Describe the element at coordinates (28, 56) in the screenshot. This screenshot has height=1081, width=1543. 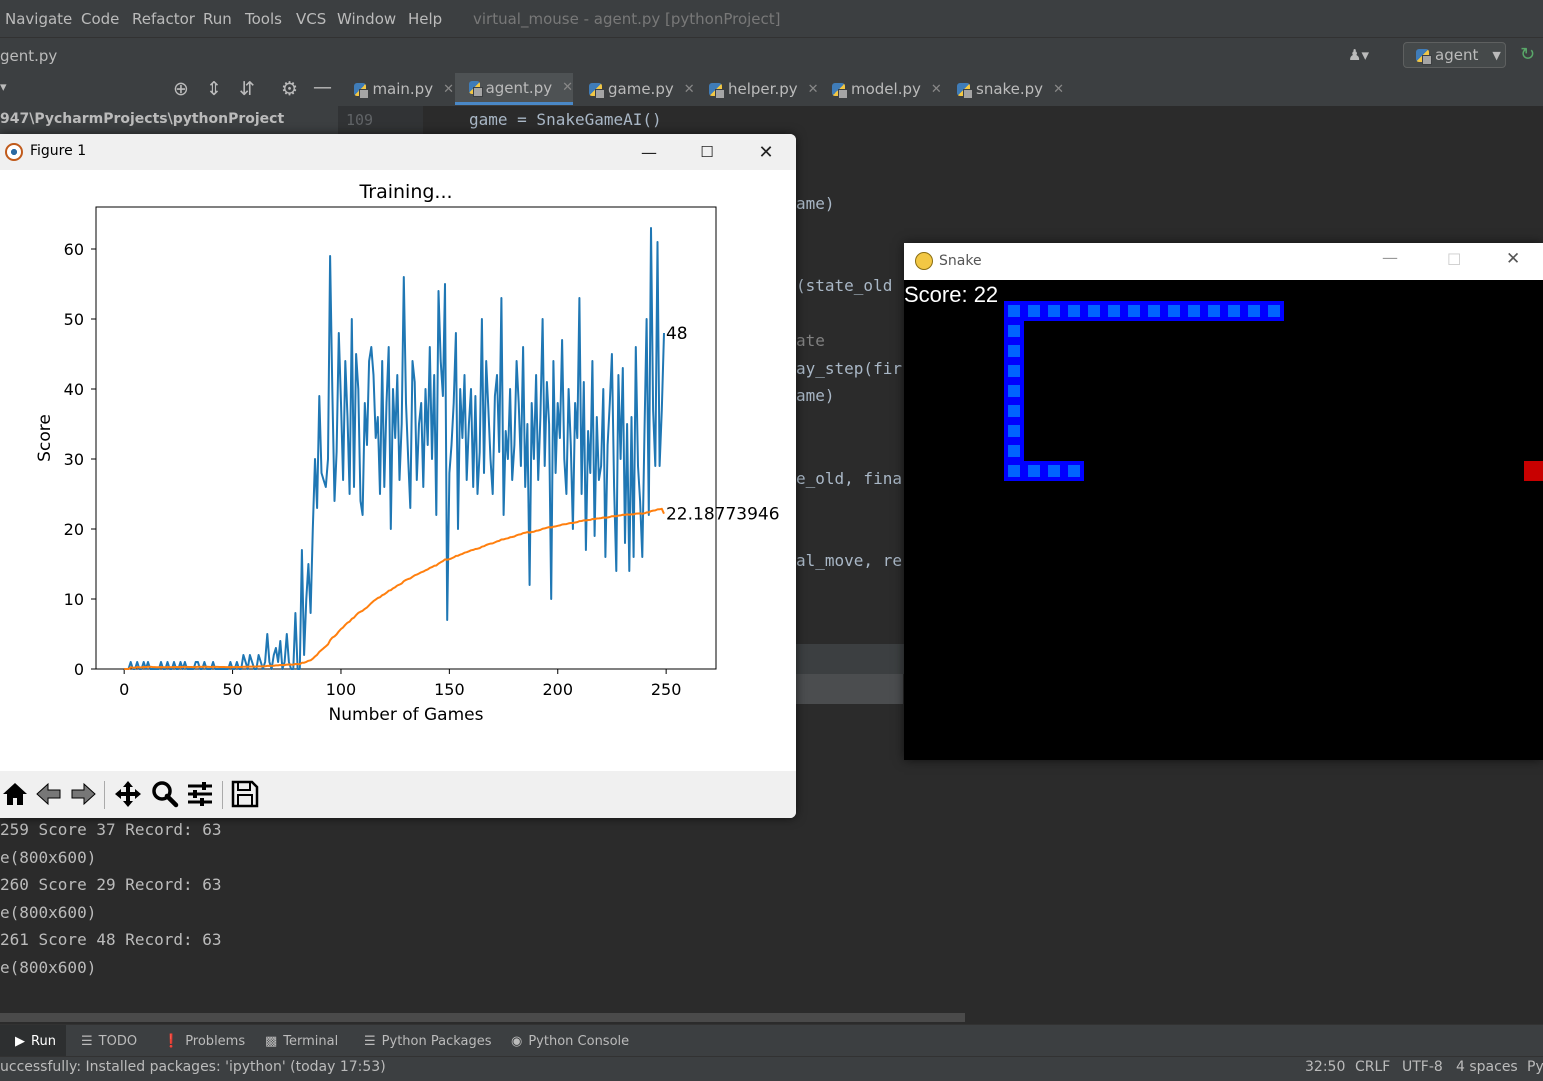
I see `breadcrumb: gent.py` at that location.